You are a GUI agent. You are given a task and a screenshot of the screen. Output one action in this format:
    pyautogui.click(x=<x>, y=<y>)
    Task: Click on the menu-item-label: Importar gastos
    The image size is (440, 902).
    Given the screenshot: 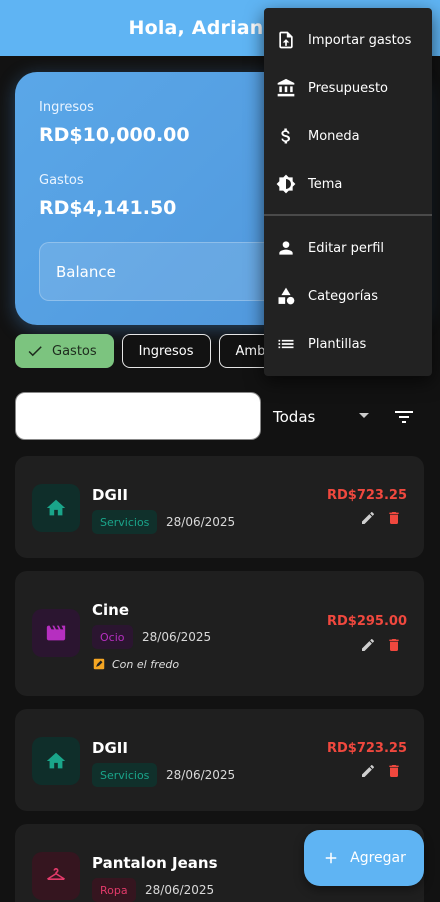 What is the action you would take?
    pyautogui.click(x=360, y=40)
    